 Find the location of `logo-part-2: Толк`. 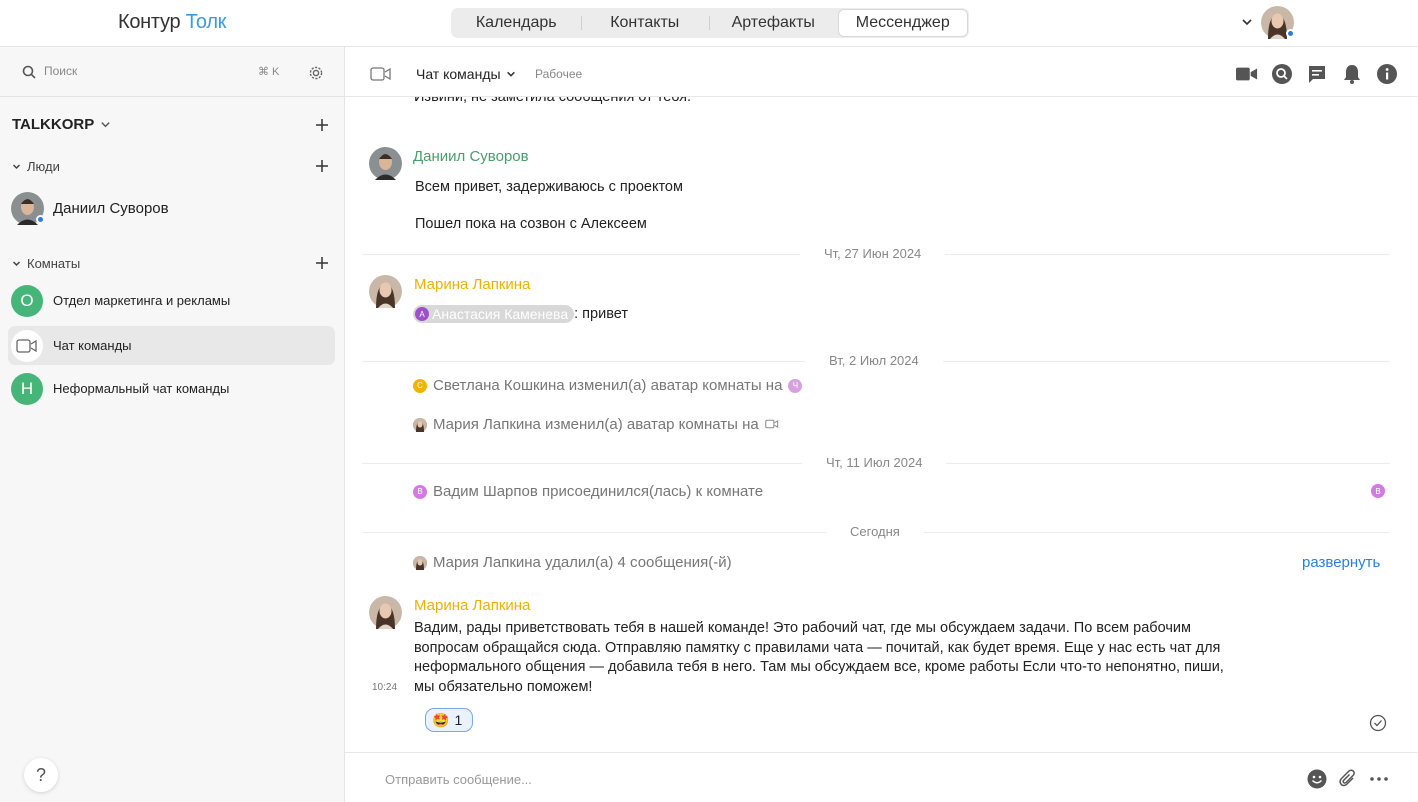

logo-part-2: Толк is located at coordinates (206, 22).